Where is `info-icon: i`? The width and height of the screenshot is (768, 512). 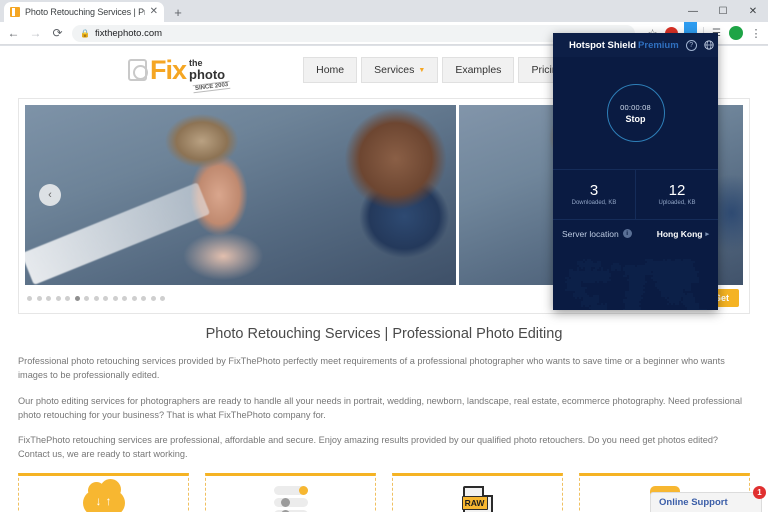 info-icon: i is located at coordinates (627, 233).